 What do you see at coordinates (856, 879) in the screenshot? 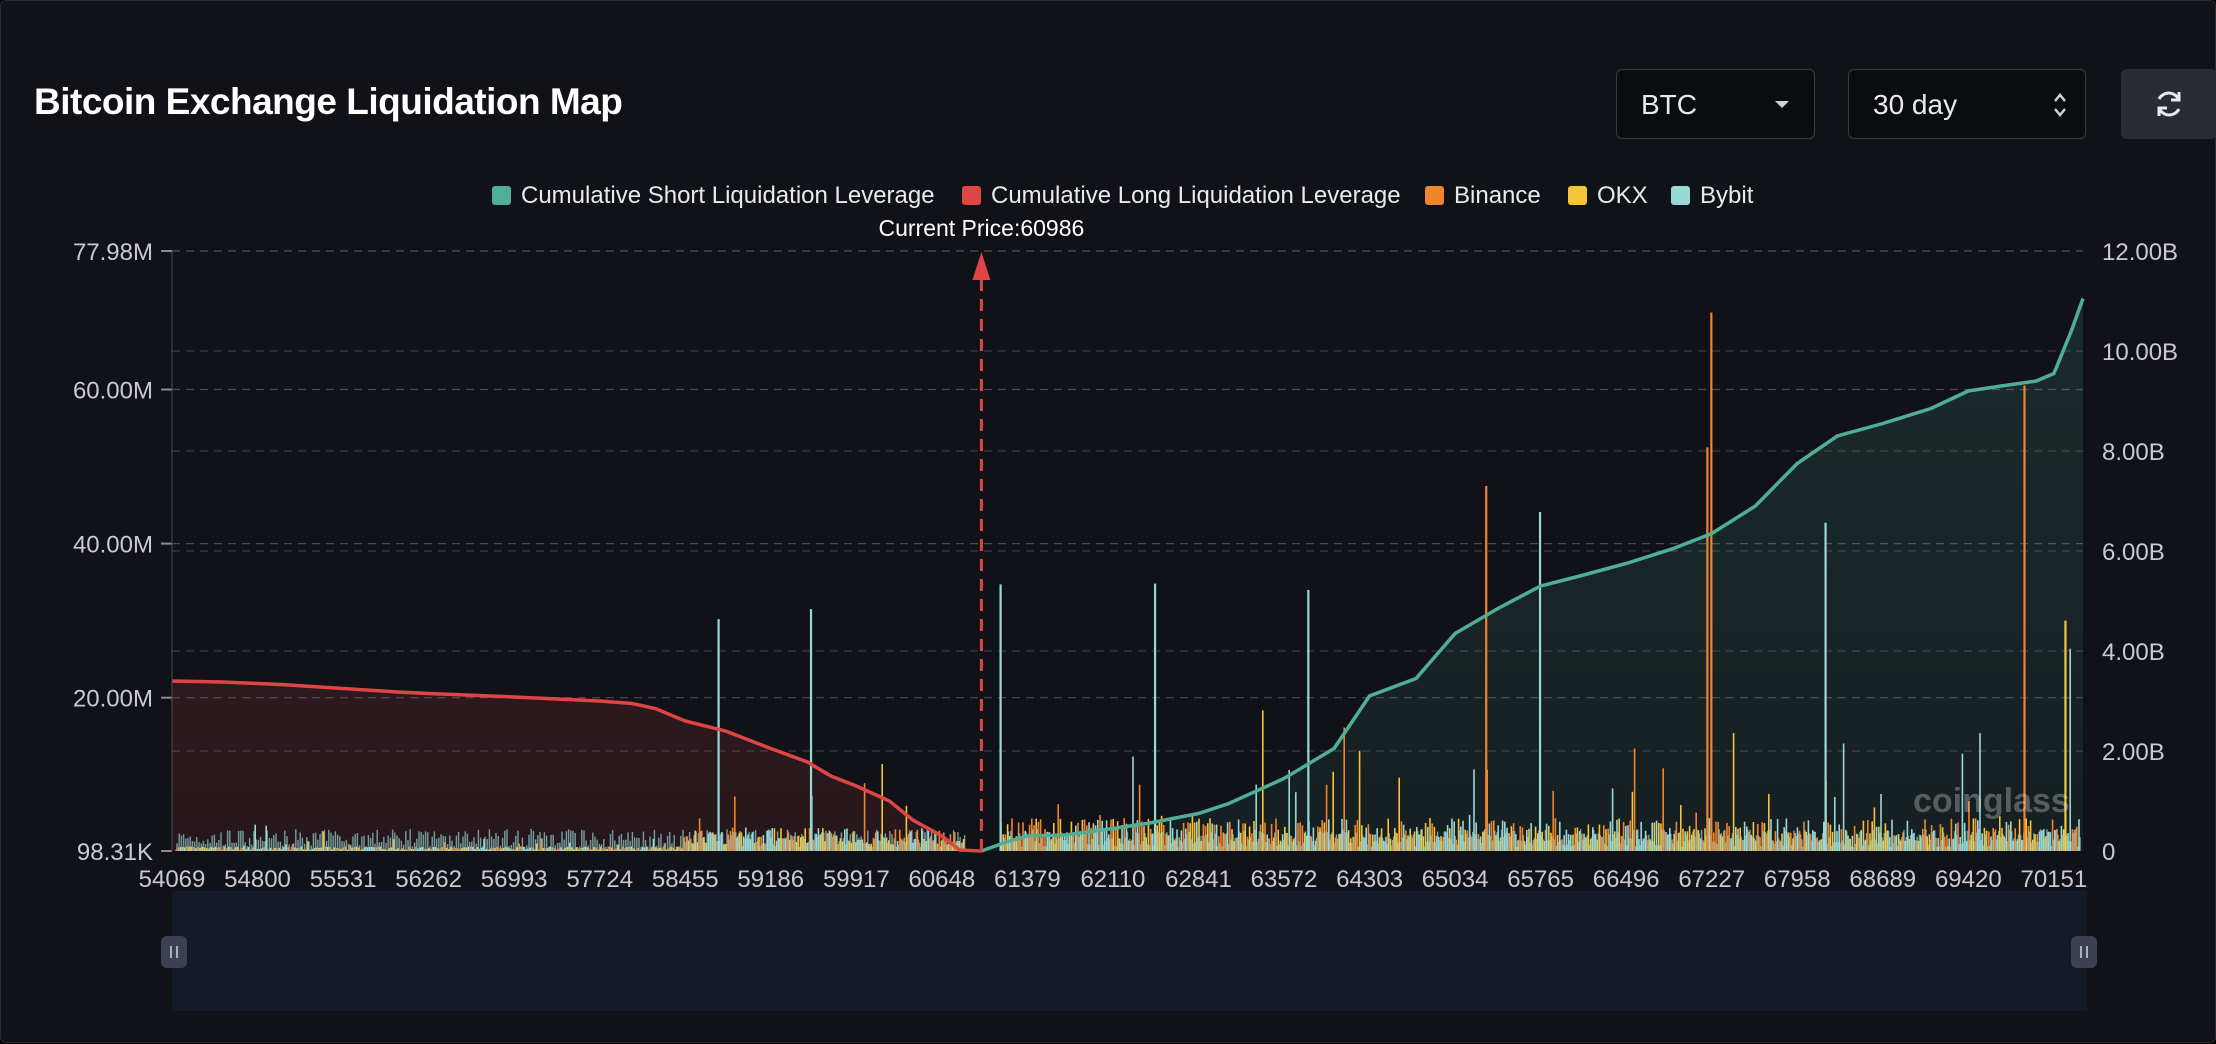
I see `x-tick-label: 59917` at bounding box center [856, 879].